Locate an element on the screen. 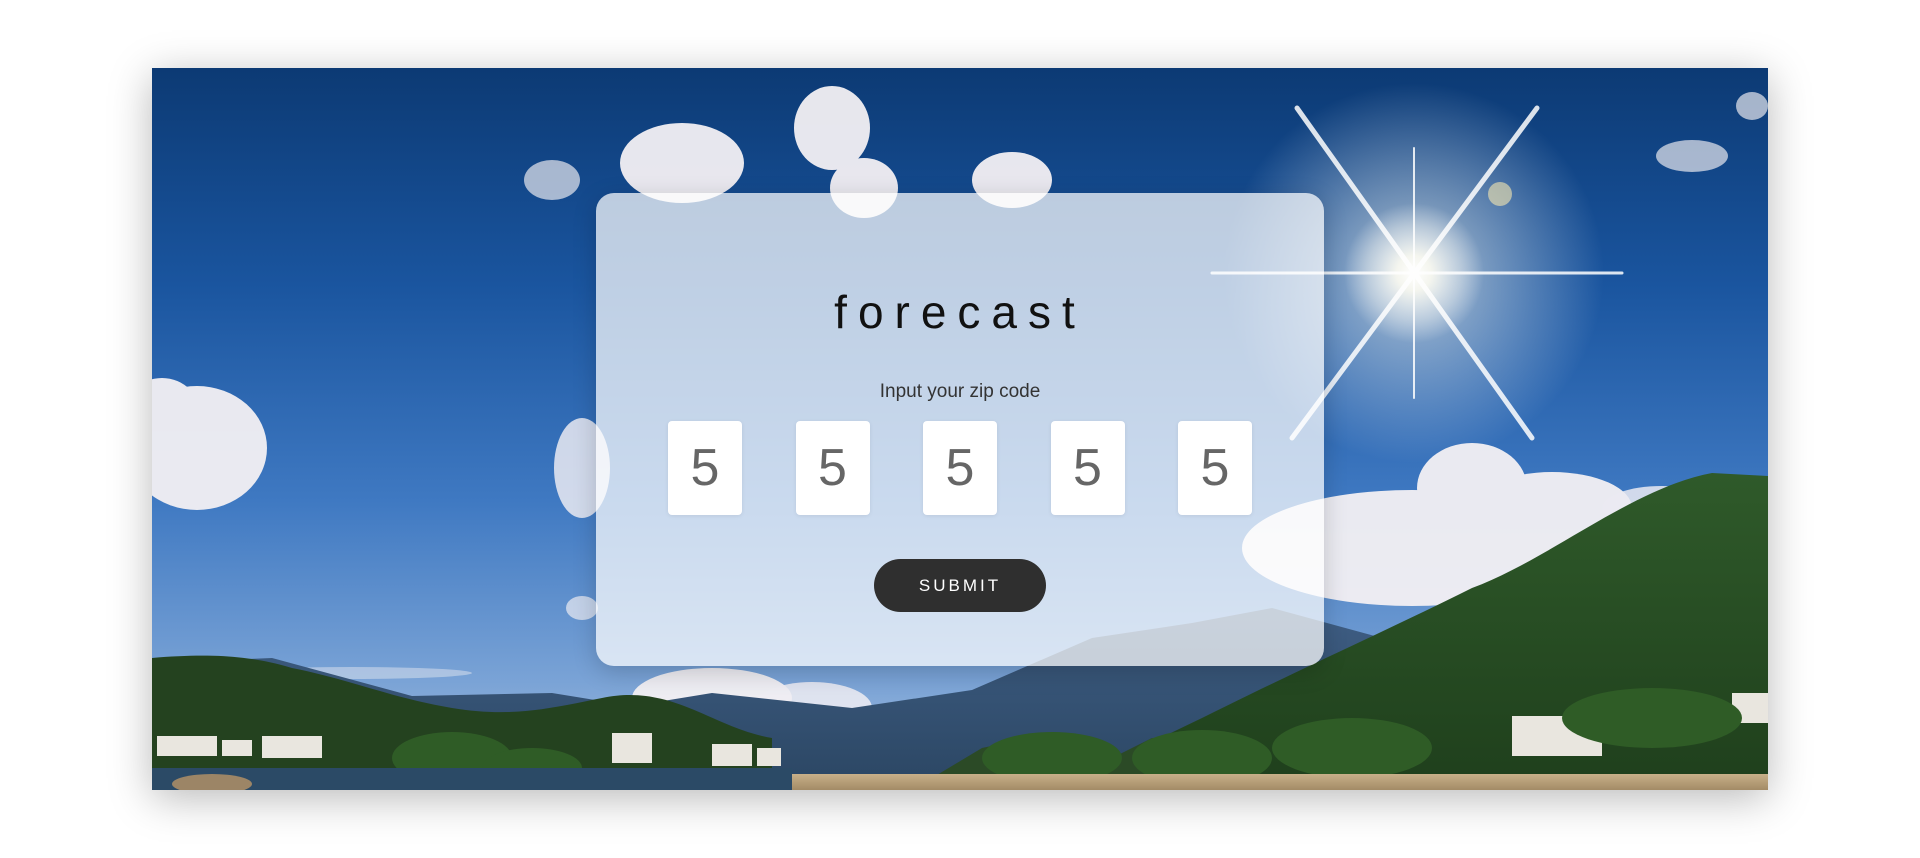 Image resolution: width=1920 pixels, height=858 pixels. zip-code-inputs is located at coordinates (960, 468).